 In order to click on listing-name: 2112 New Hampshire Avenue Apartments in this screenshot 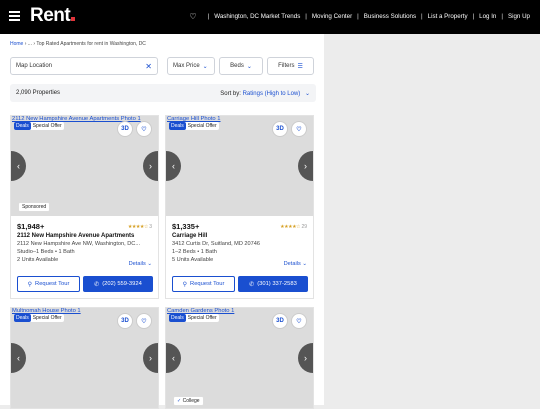, I will do `click(84, 236)`.